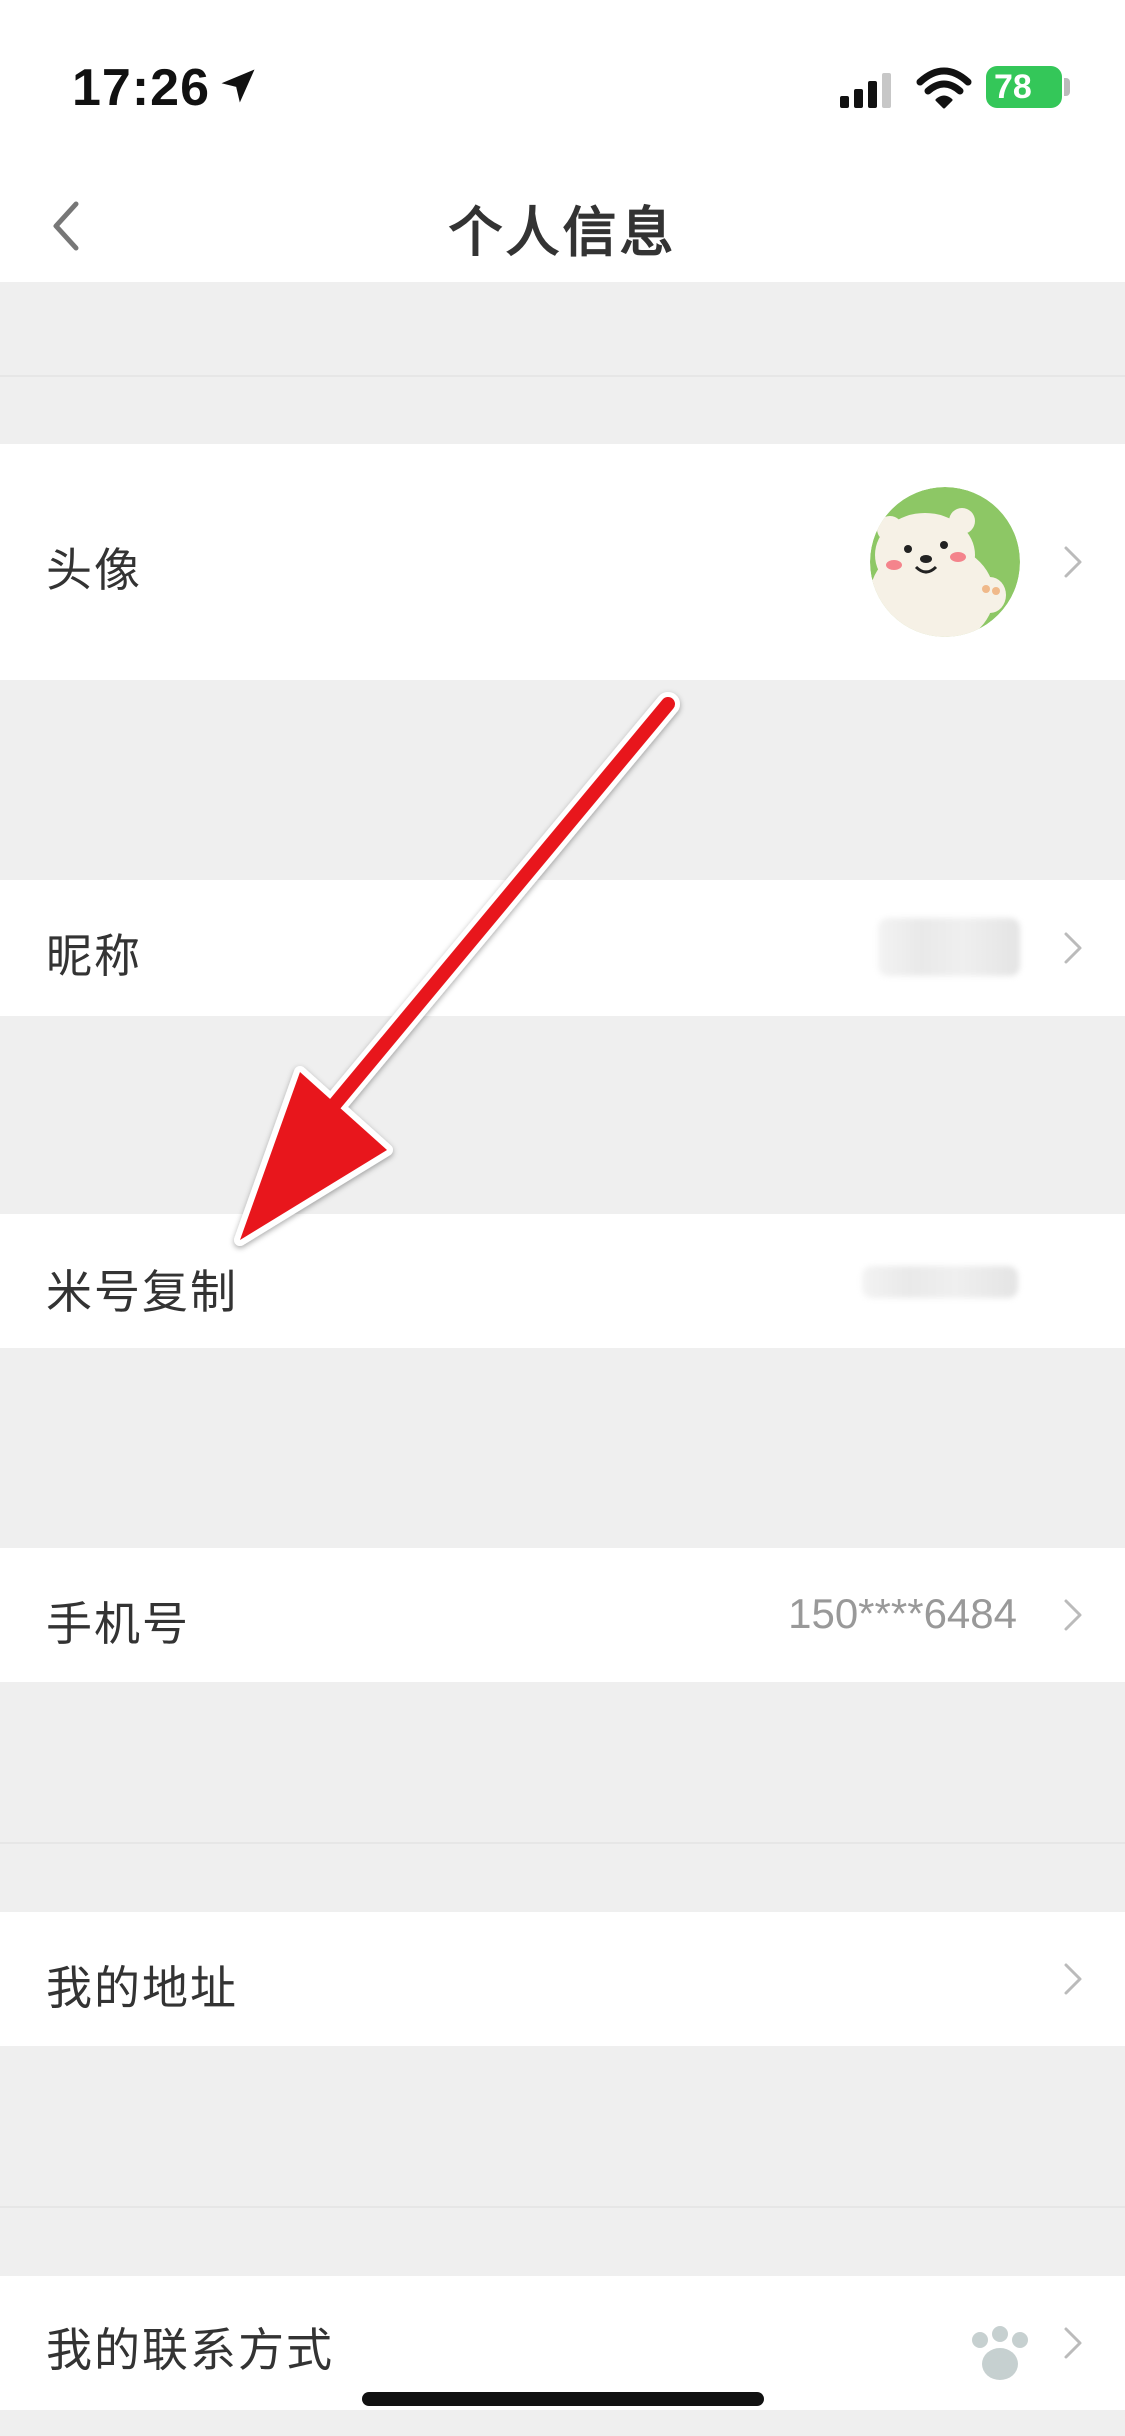 This screenshot has height=2436, width=1125. I want to click on row-mi-id: 米号复制, so click(562, 1281).